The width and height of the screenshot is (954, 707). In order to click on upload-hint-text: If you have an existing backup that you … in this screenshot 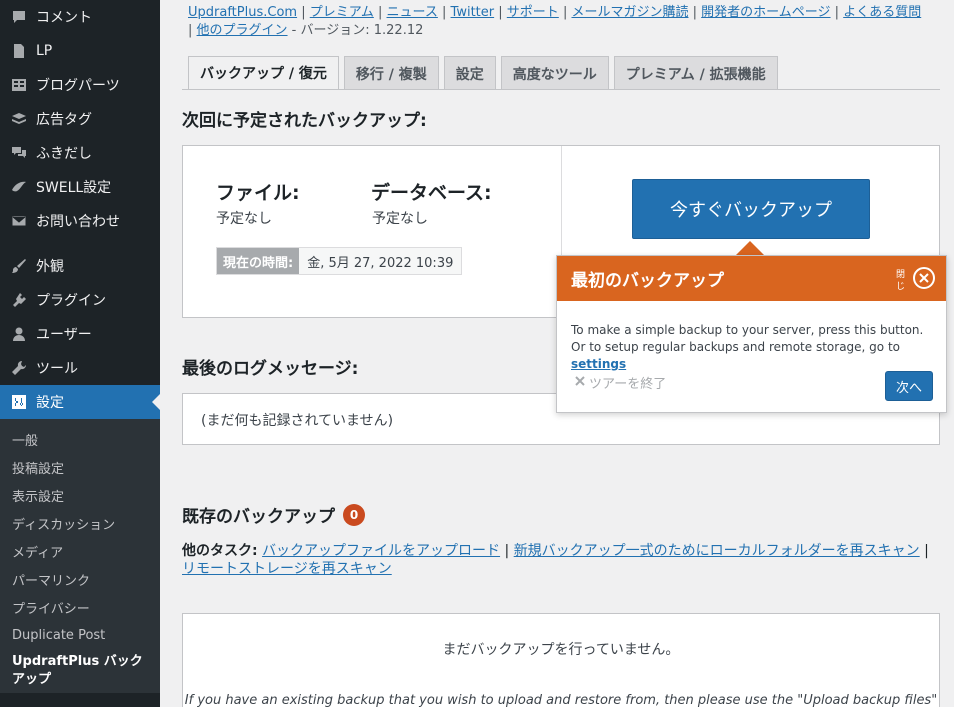, I will do `click(561, 700)`.